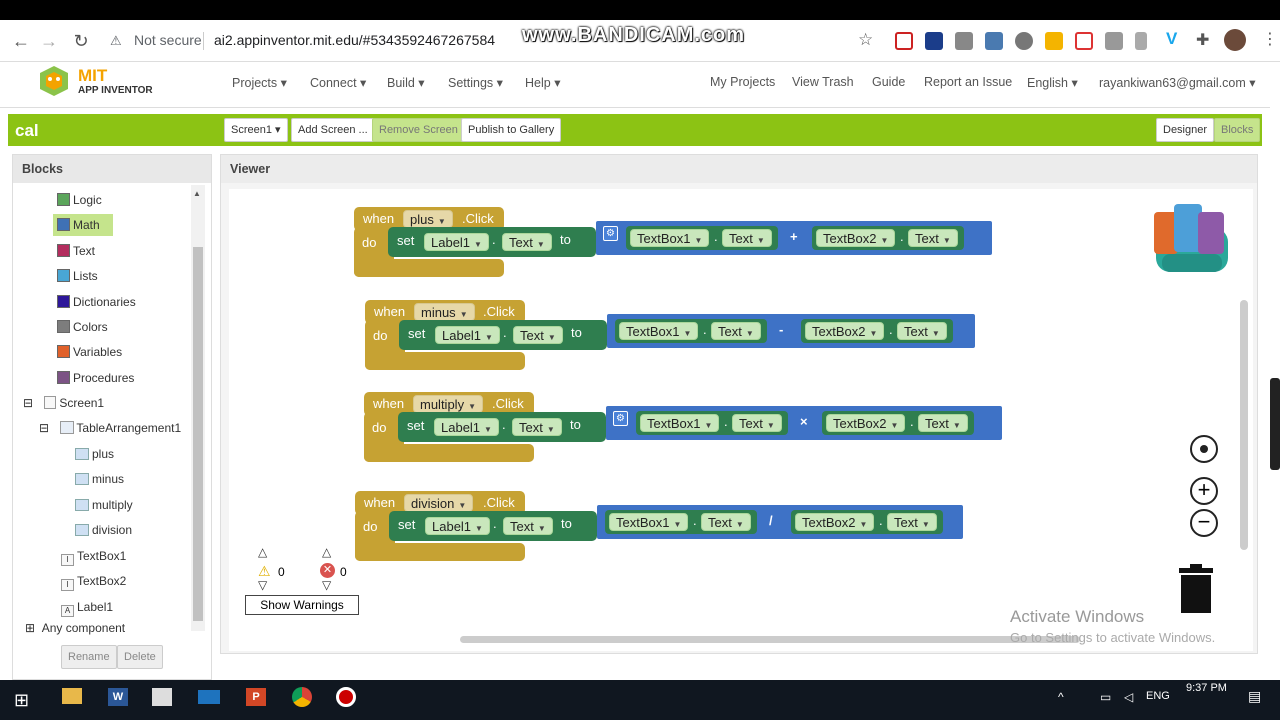 This screenshot has height=720, width=1280. I want to click on vimeo-icon: V, so click(1171, 39).